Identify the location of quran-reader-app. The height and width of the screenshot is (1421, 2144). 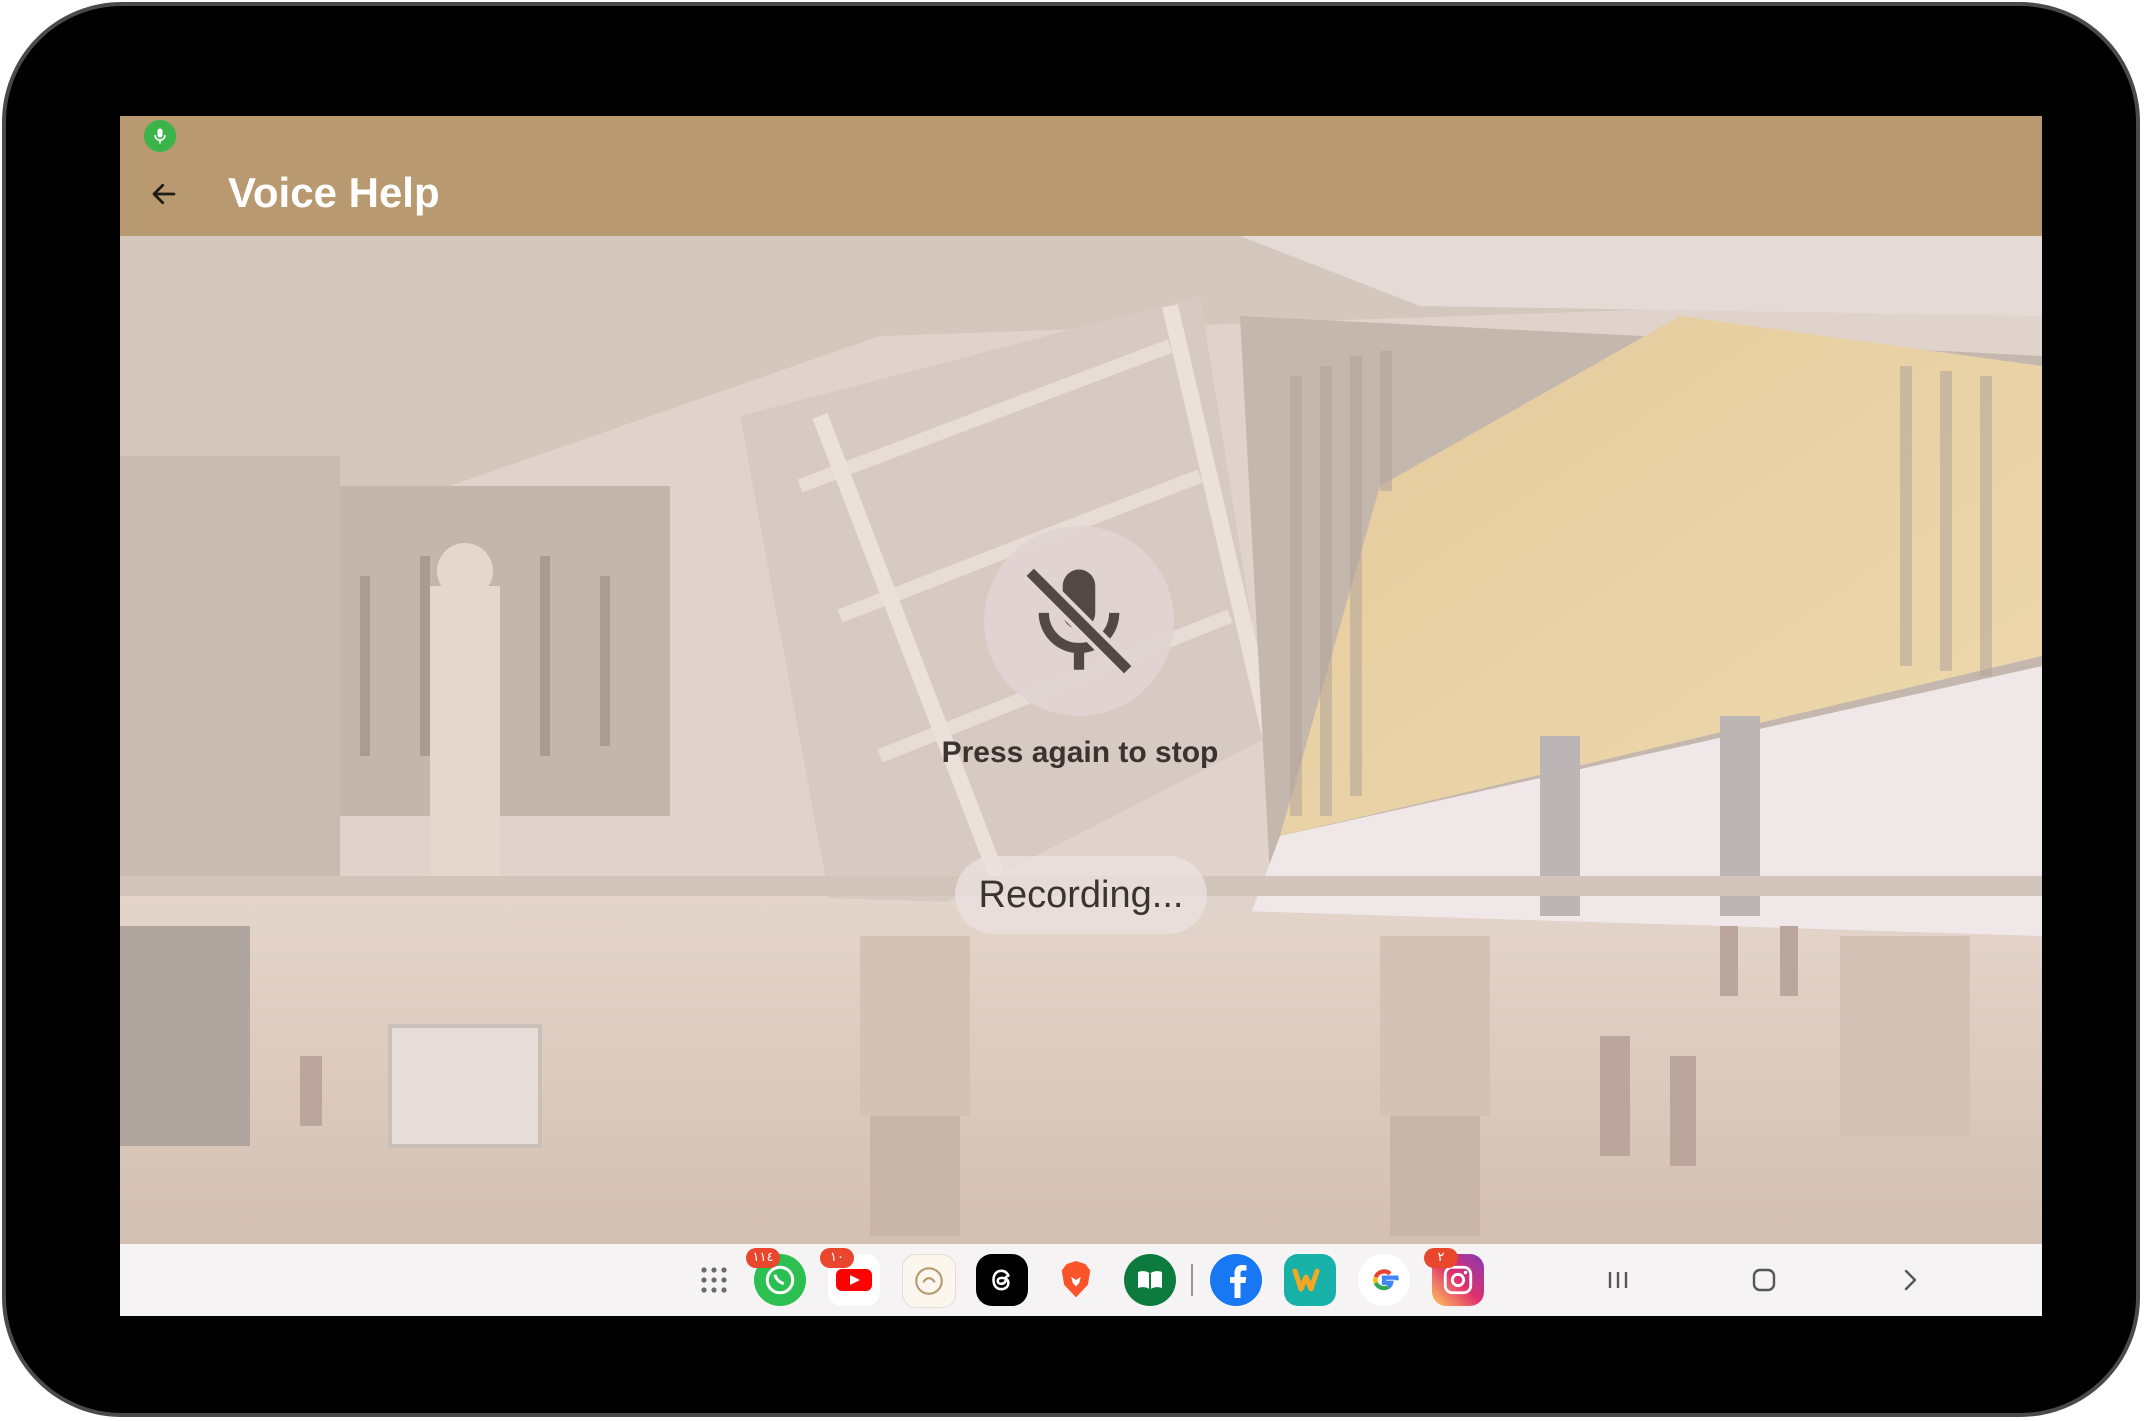
(1150, 1280).